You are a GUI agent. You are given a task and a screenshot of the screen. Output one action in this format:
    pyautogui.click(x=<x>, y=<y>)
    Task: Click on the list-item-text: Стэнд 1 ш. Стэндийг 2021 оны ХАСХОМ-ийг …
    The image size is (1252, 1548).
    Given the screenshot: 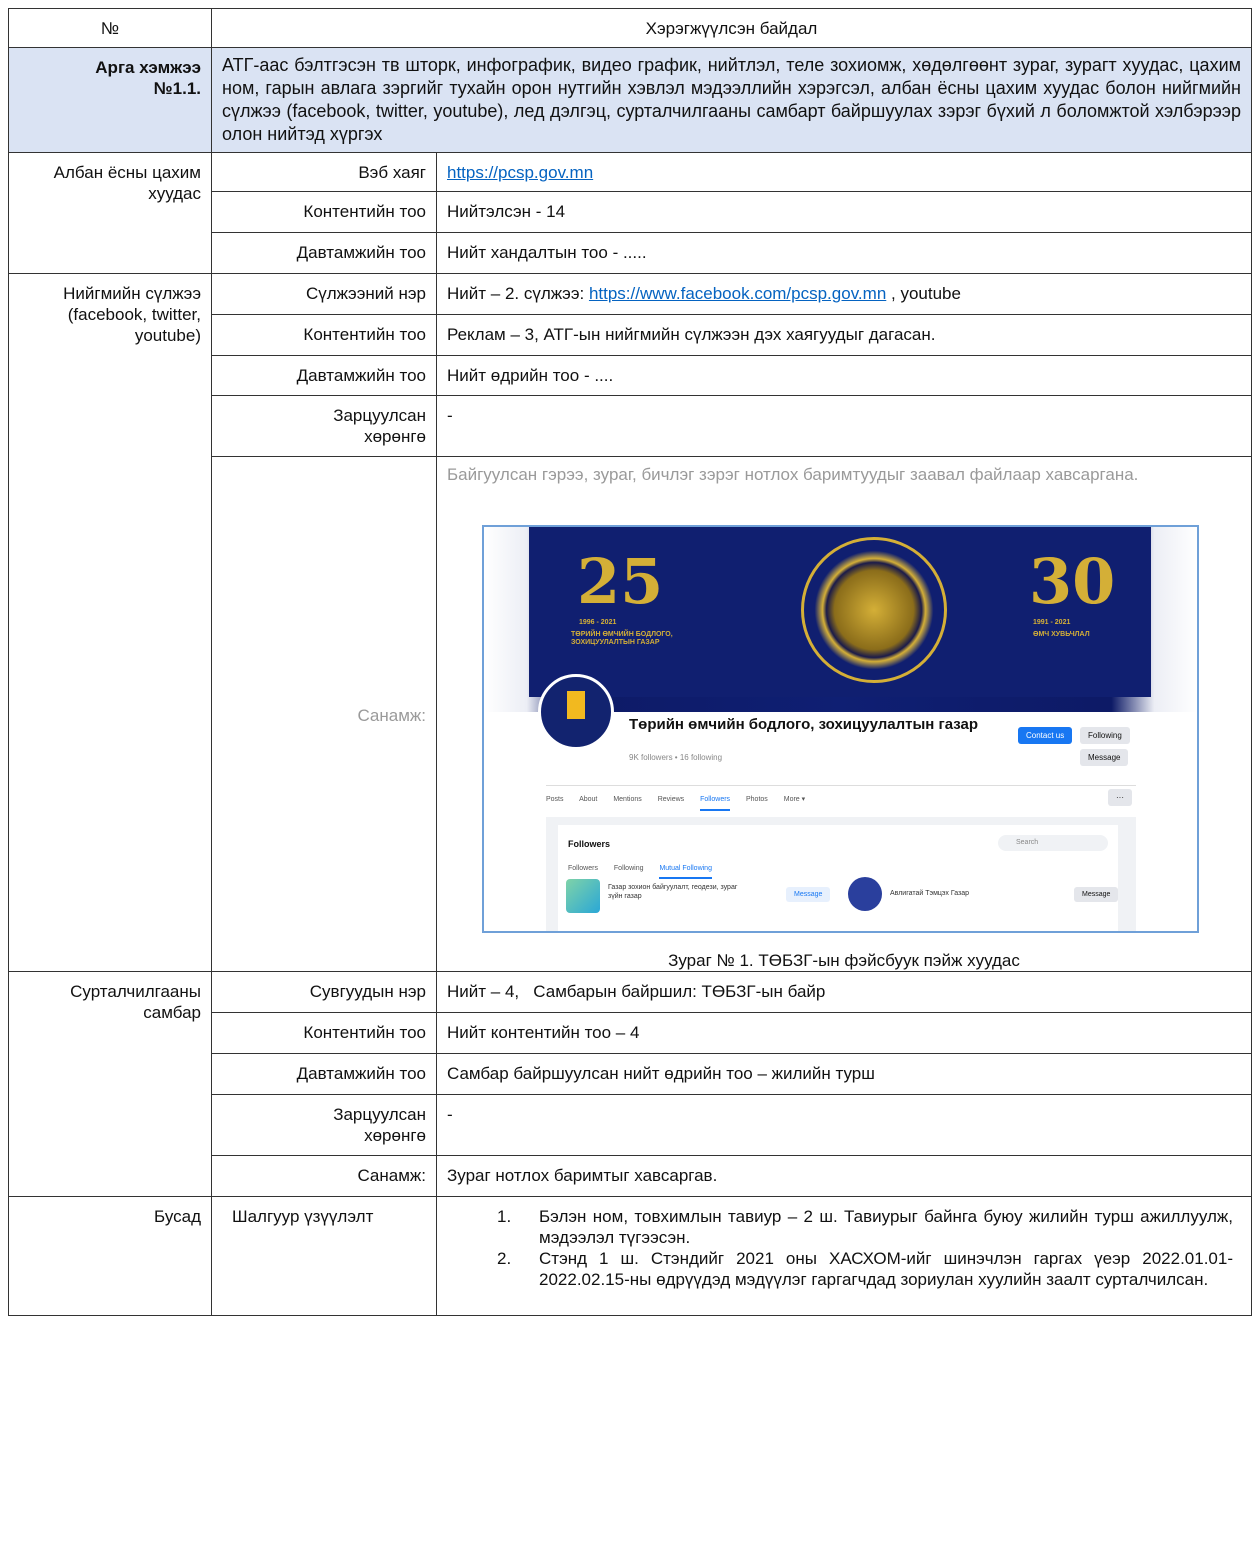 What is the action you would take?
    pyautogui.click(x=886, y=1269)
    